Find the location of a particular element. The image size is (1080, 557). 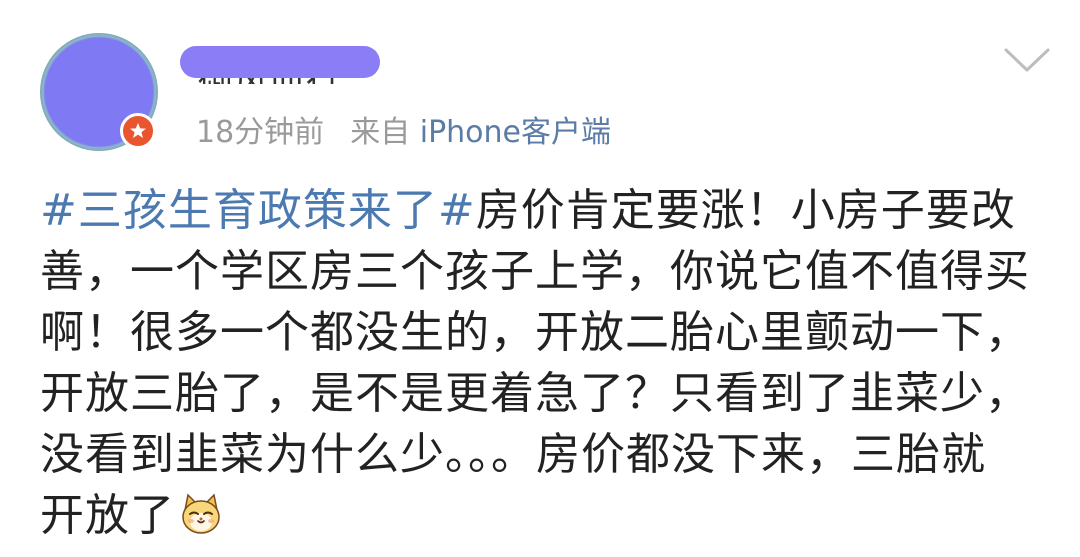

content-line-6: 开放了 is located at coordinates (545, 515).